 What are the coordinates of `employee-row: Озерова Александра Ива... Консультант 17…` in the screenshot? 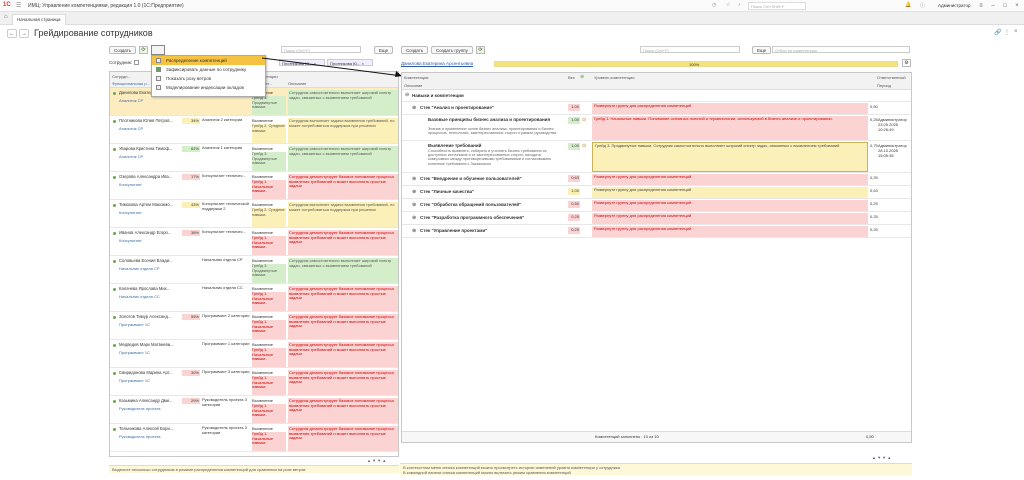 It's located at (254, 186).